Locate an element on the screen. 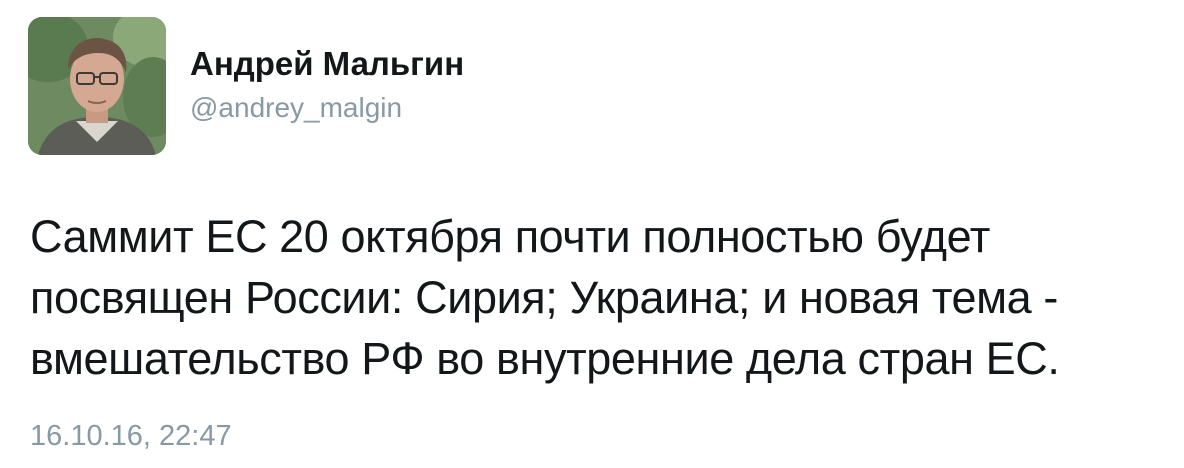  avatar is located at coordinates (97, 86).